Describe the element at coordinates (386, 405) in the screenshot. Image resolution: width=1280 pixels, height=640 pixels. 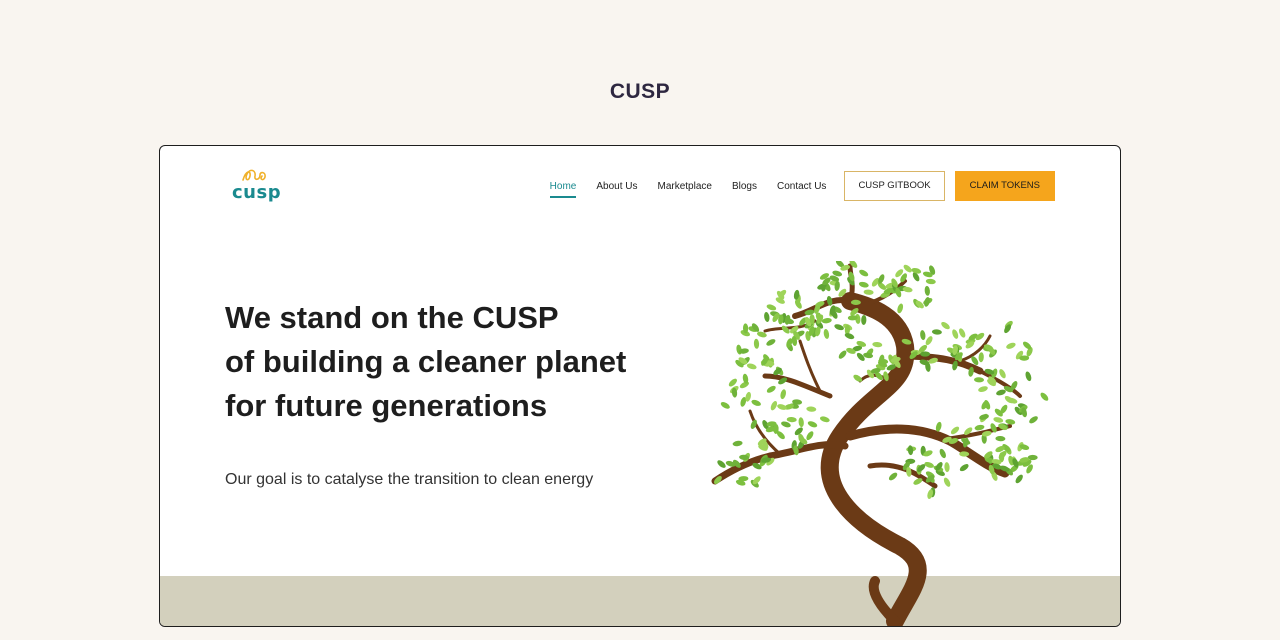
I see `hero-heading-line: for future generations` at that location.